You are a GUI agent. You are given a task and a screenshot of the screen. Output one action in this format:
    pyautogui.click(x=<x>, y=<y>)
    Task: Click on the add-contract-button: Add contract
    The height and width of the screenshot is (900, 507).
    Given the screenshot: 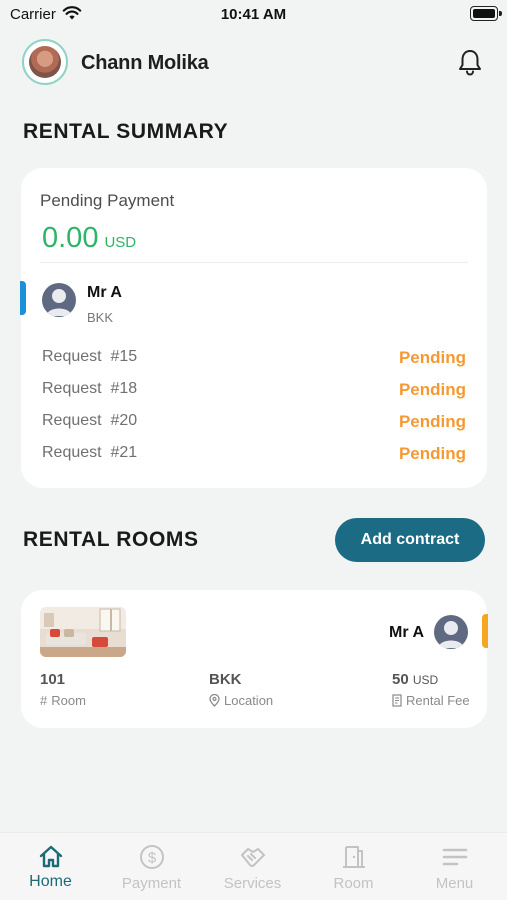 What is the action you would take?
    pyautogui.click(x=410, y=540)
    